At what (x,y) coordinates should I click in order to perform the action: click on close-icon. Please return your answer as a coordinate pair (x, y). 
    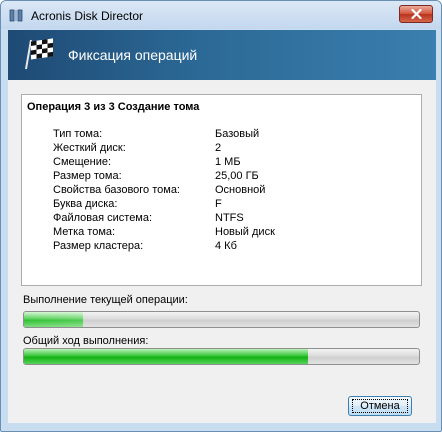
    Looking at the image, I should click on (416, 14).